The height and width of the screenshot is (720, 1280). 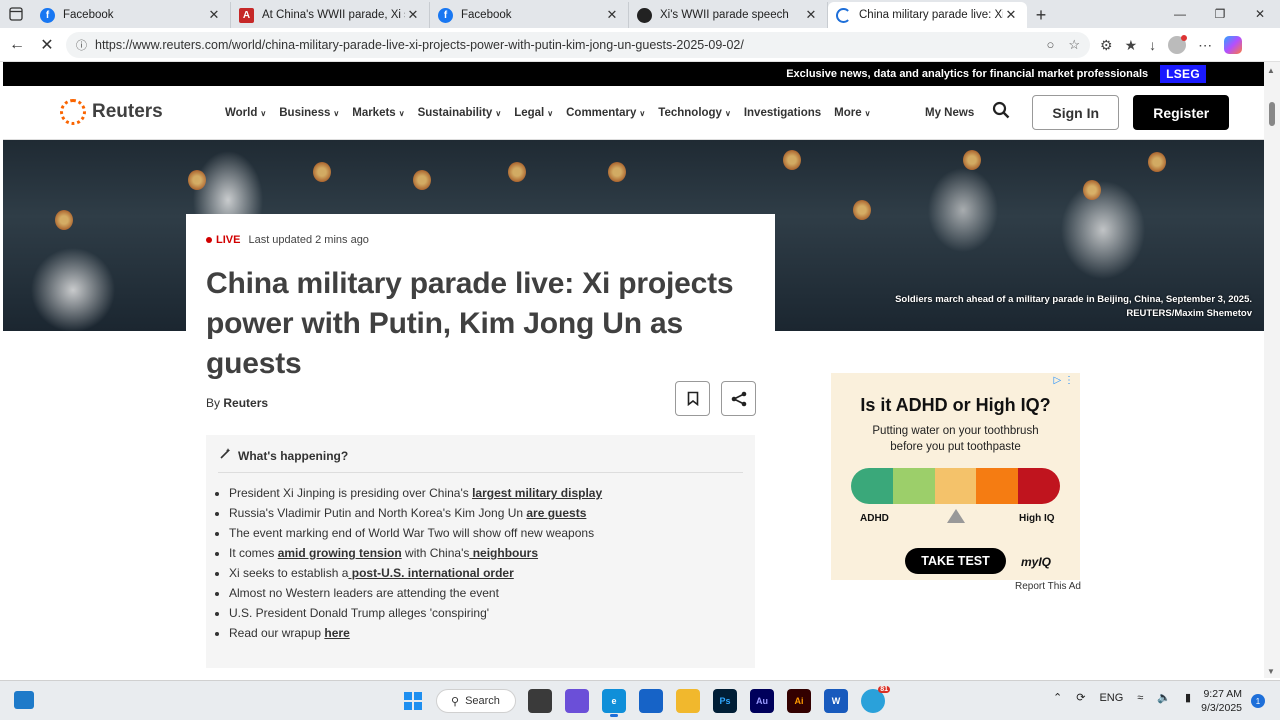 What do you see at coordinates (340, 553) in the screenshot?
I see `list-item-link: amid growing tension` at bounding box center [340, 553].